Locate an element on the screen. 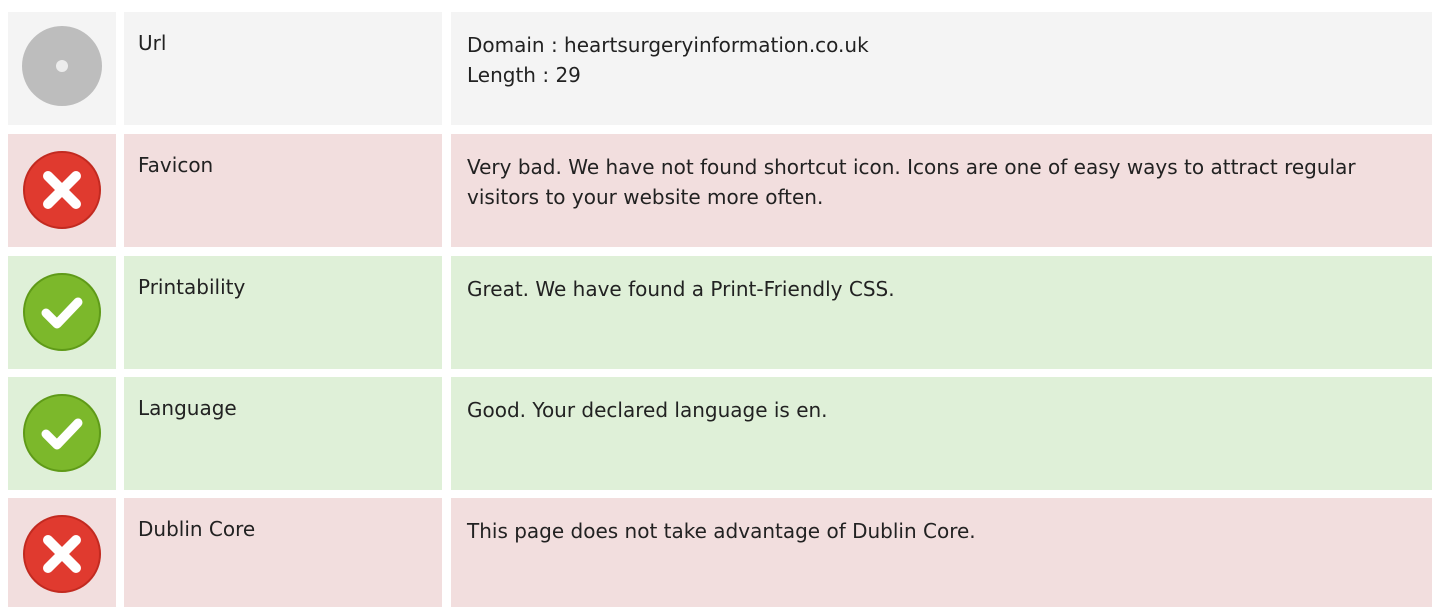 Image resolution: width=1440 pixels, height=607 pixels. row-label-text: Language is located at coordinates (187, 408).